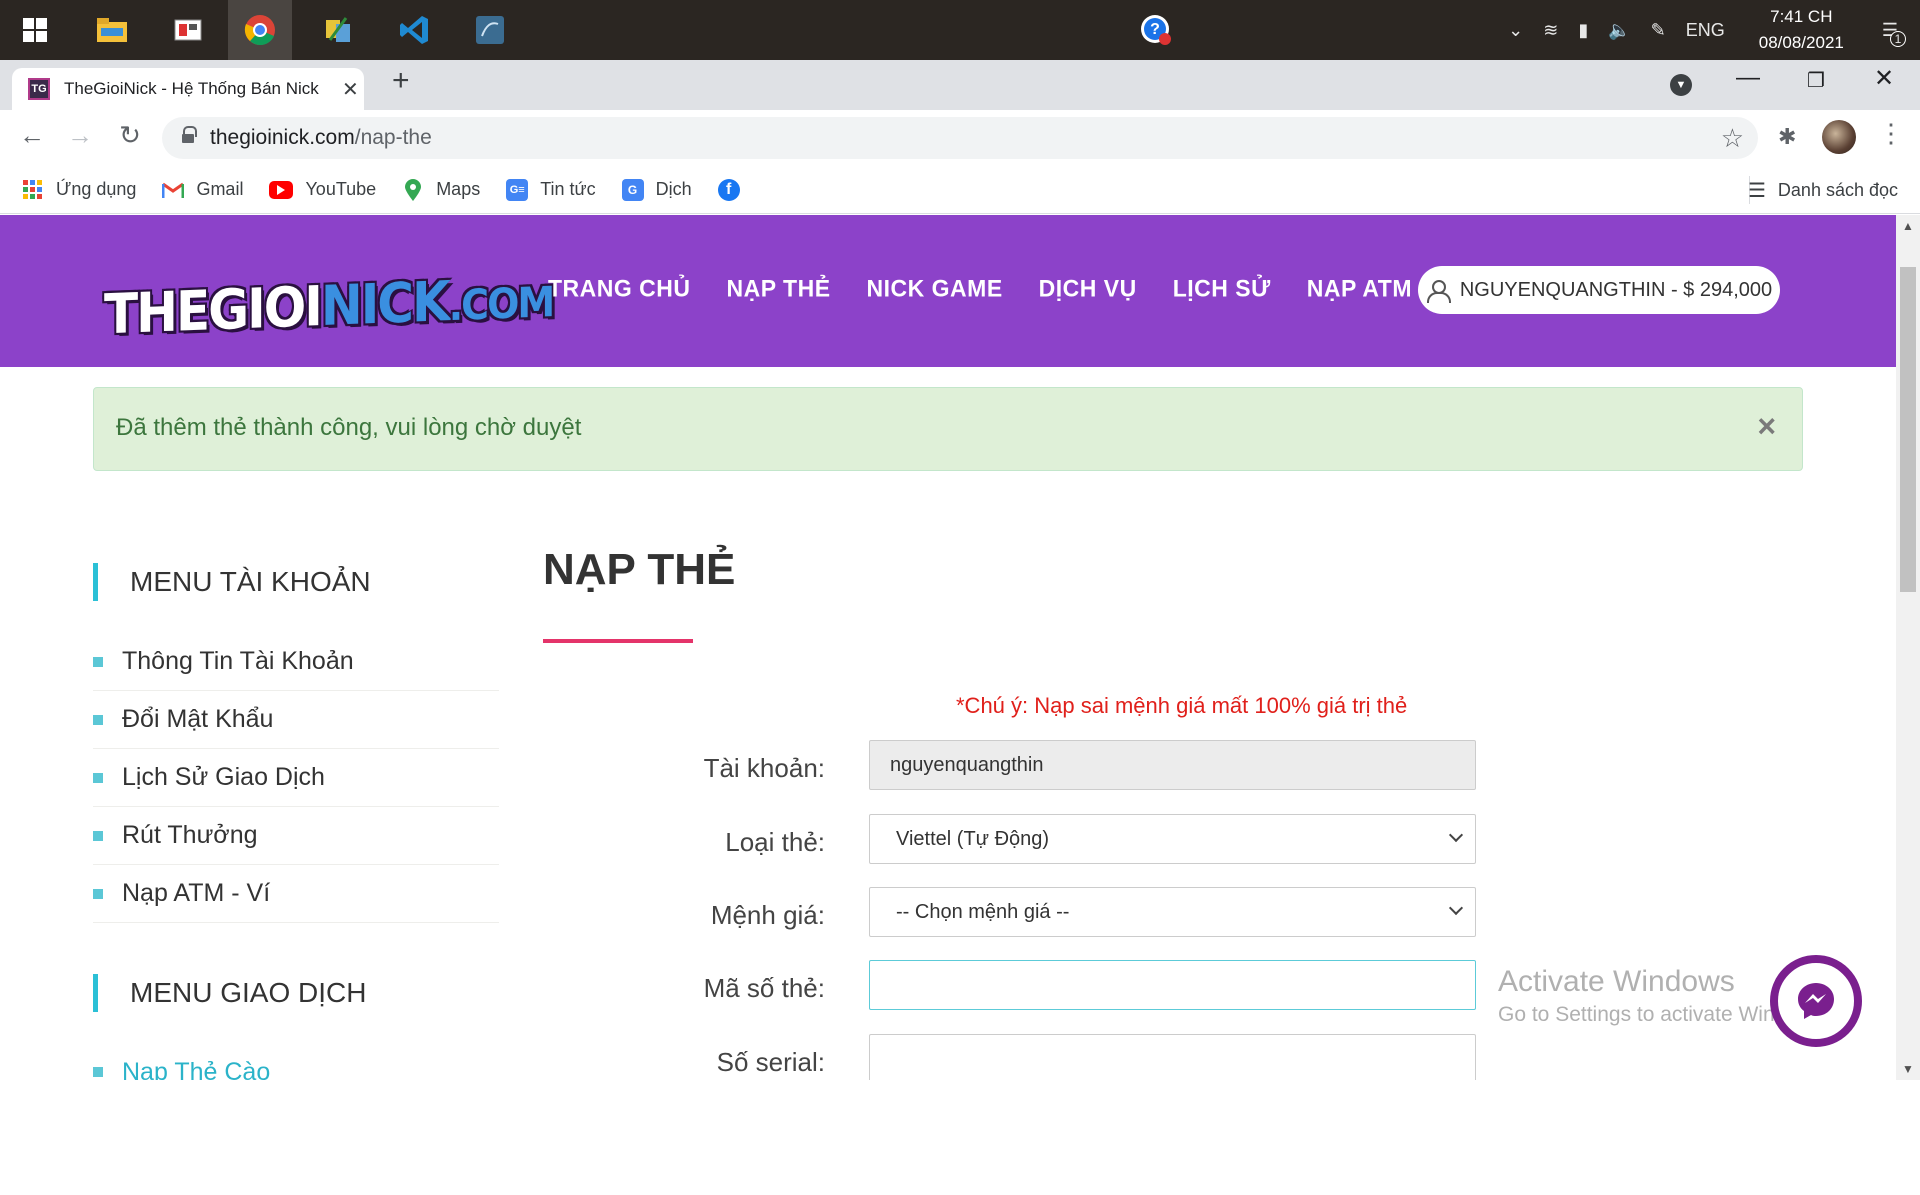 This screenshot has width=1920, height=1195. What do you see at coordinates (779, 288) in the screenshot?
I see `nav-top-up: NẠP THẺ` at bounding box center [779, 288].